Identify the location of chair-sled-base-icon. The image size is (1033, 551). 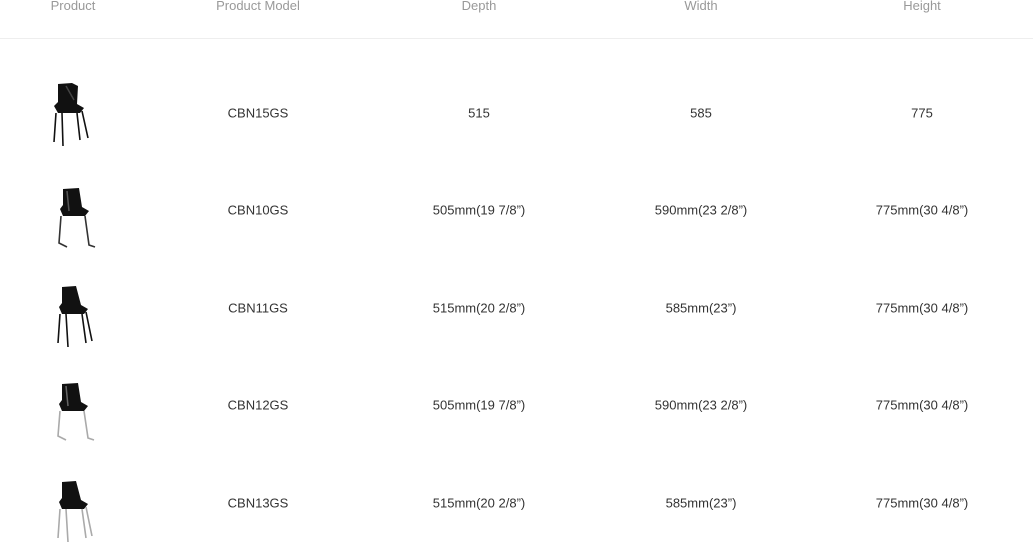
(77, 220).